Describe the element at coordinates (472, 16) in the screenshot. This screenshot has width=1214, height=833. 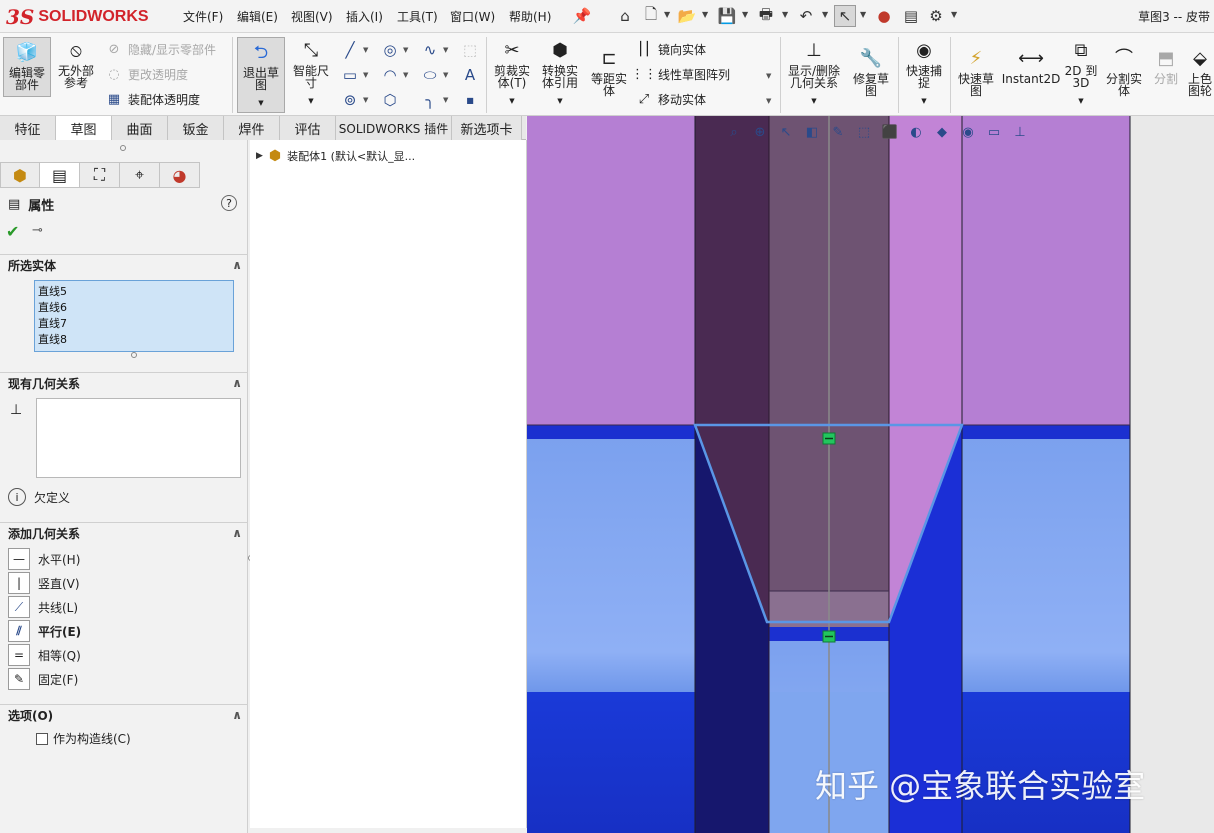
I see `menu-window: 窗口(W)` at that location.